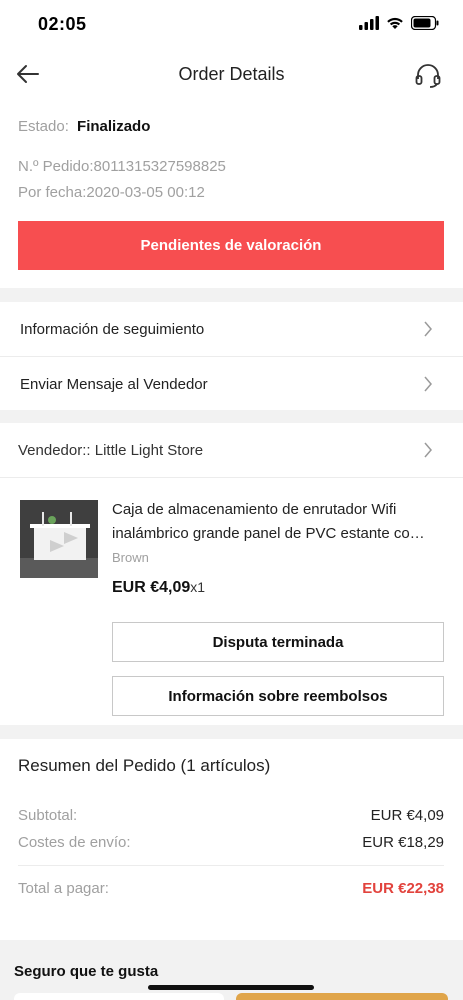 This screenshot has width=463, height=1000. I want to click on customer-support-button, so click(428, 75).